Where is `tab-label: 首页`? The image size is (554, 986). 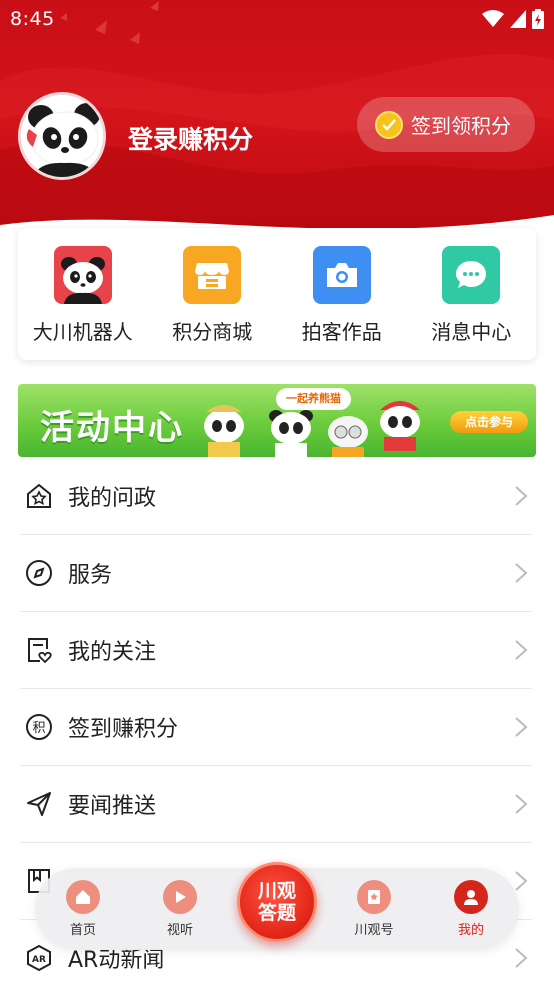 tab-label: 首页 is located at coordinates (82, 930).